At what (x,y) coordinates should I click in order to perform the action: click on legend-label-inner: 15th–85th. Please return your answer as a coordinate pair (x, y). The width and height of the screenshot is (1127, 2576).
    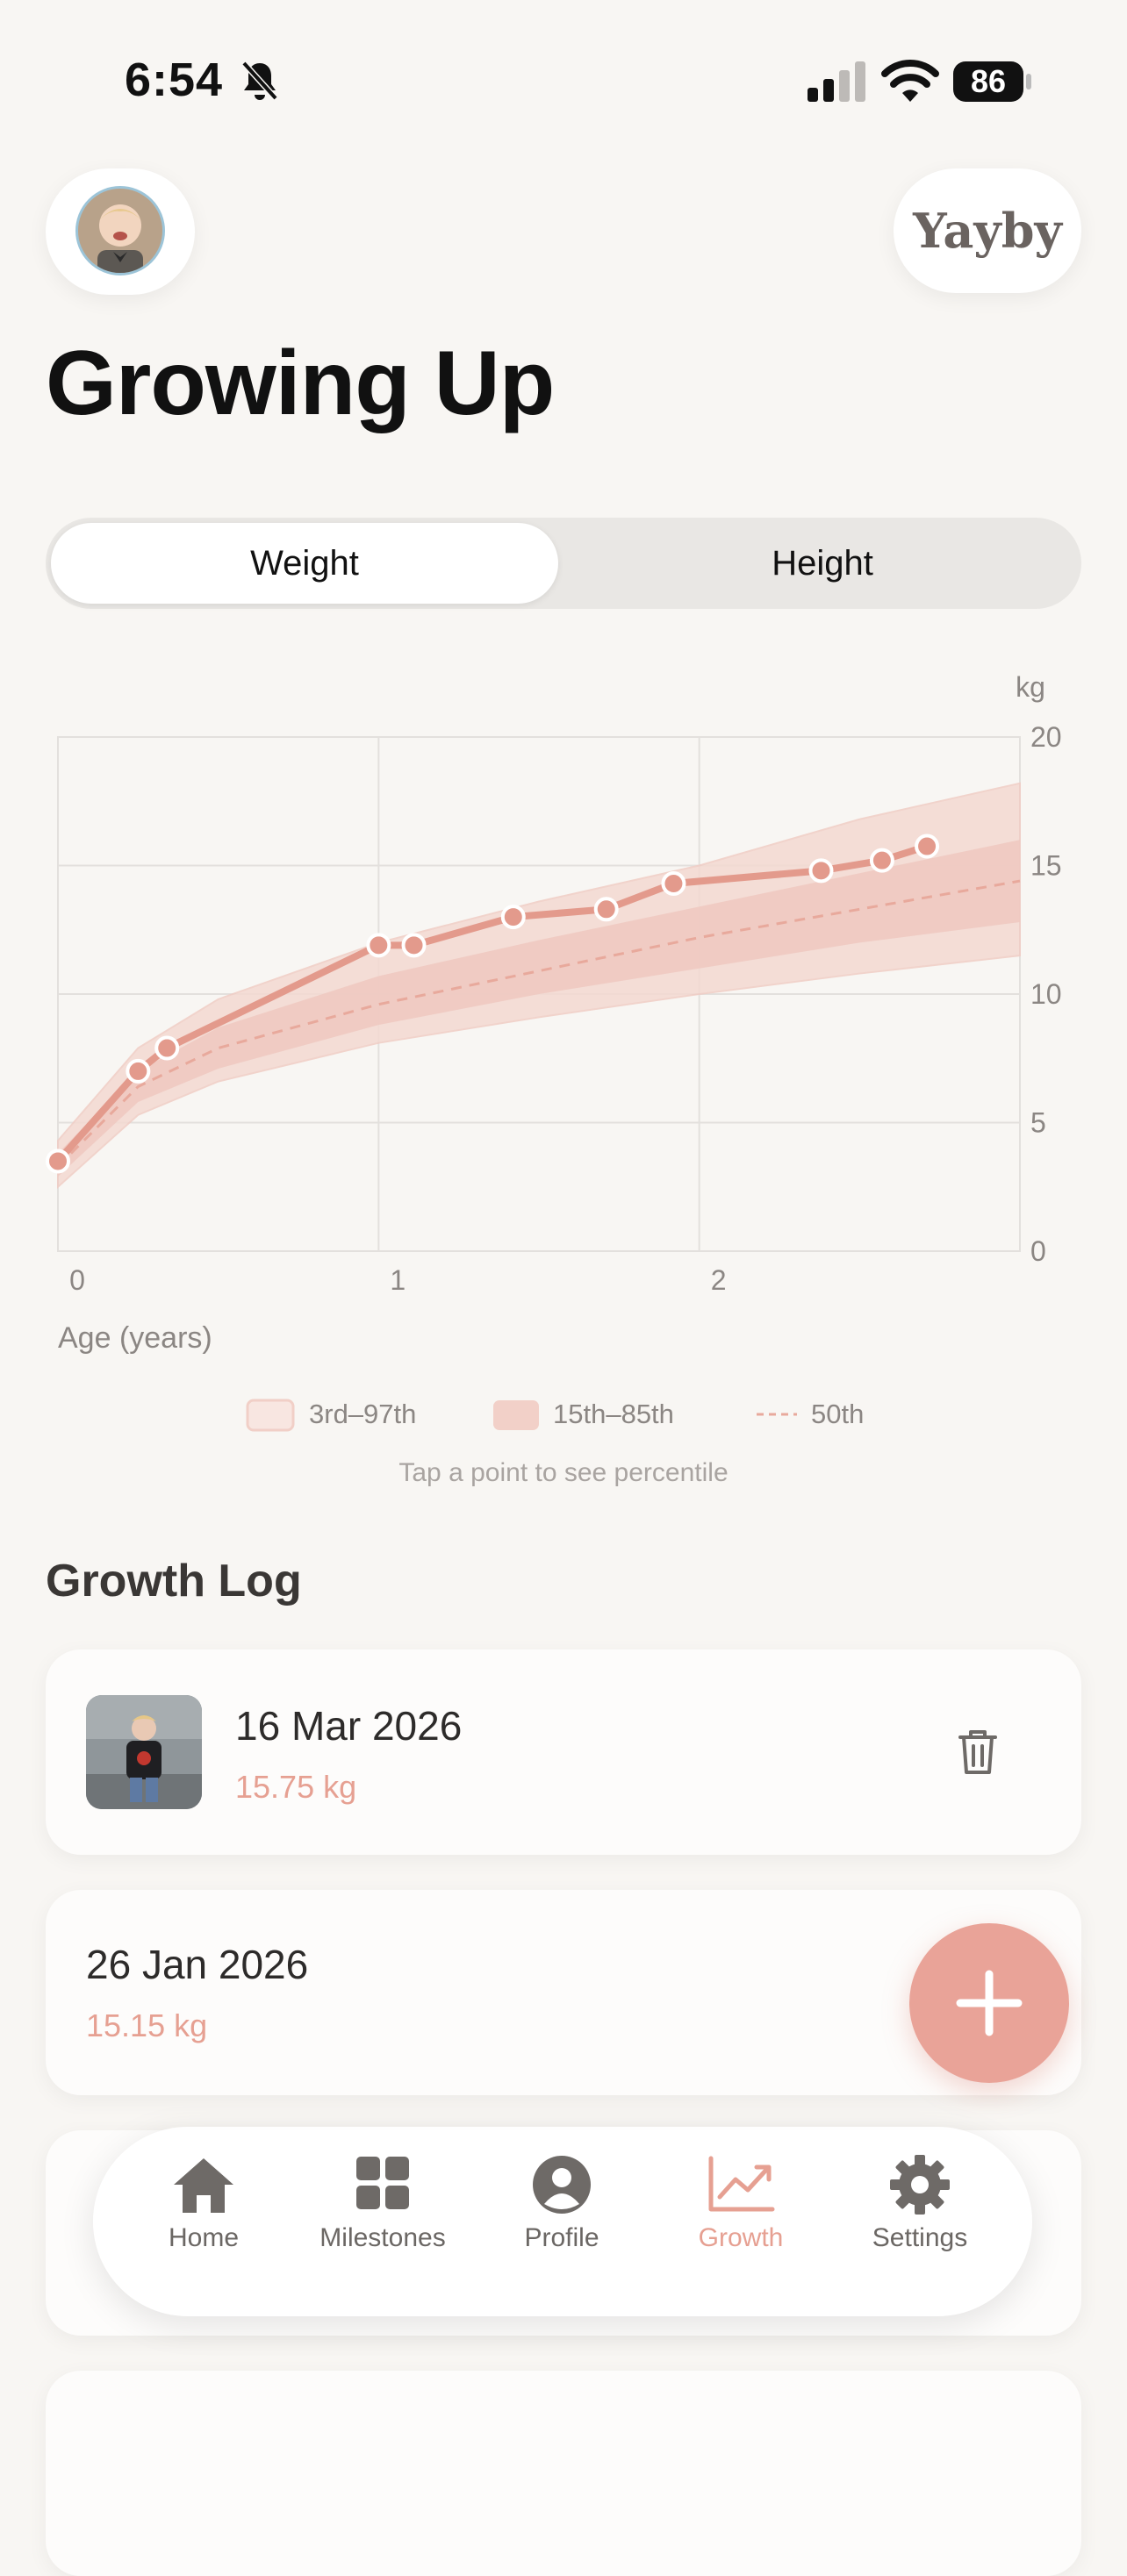
    Looking at the image, I should click on (613, 1414).